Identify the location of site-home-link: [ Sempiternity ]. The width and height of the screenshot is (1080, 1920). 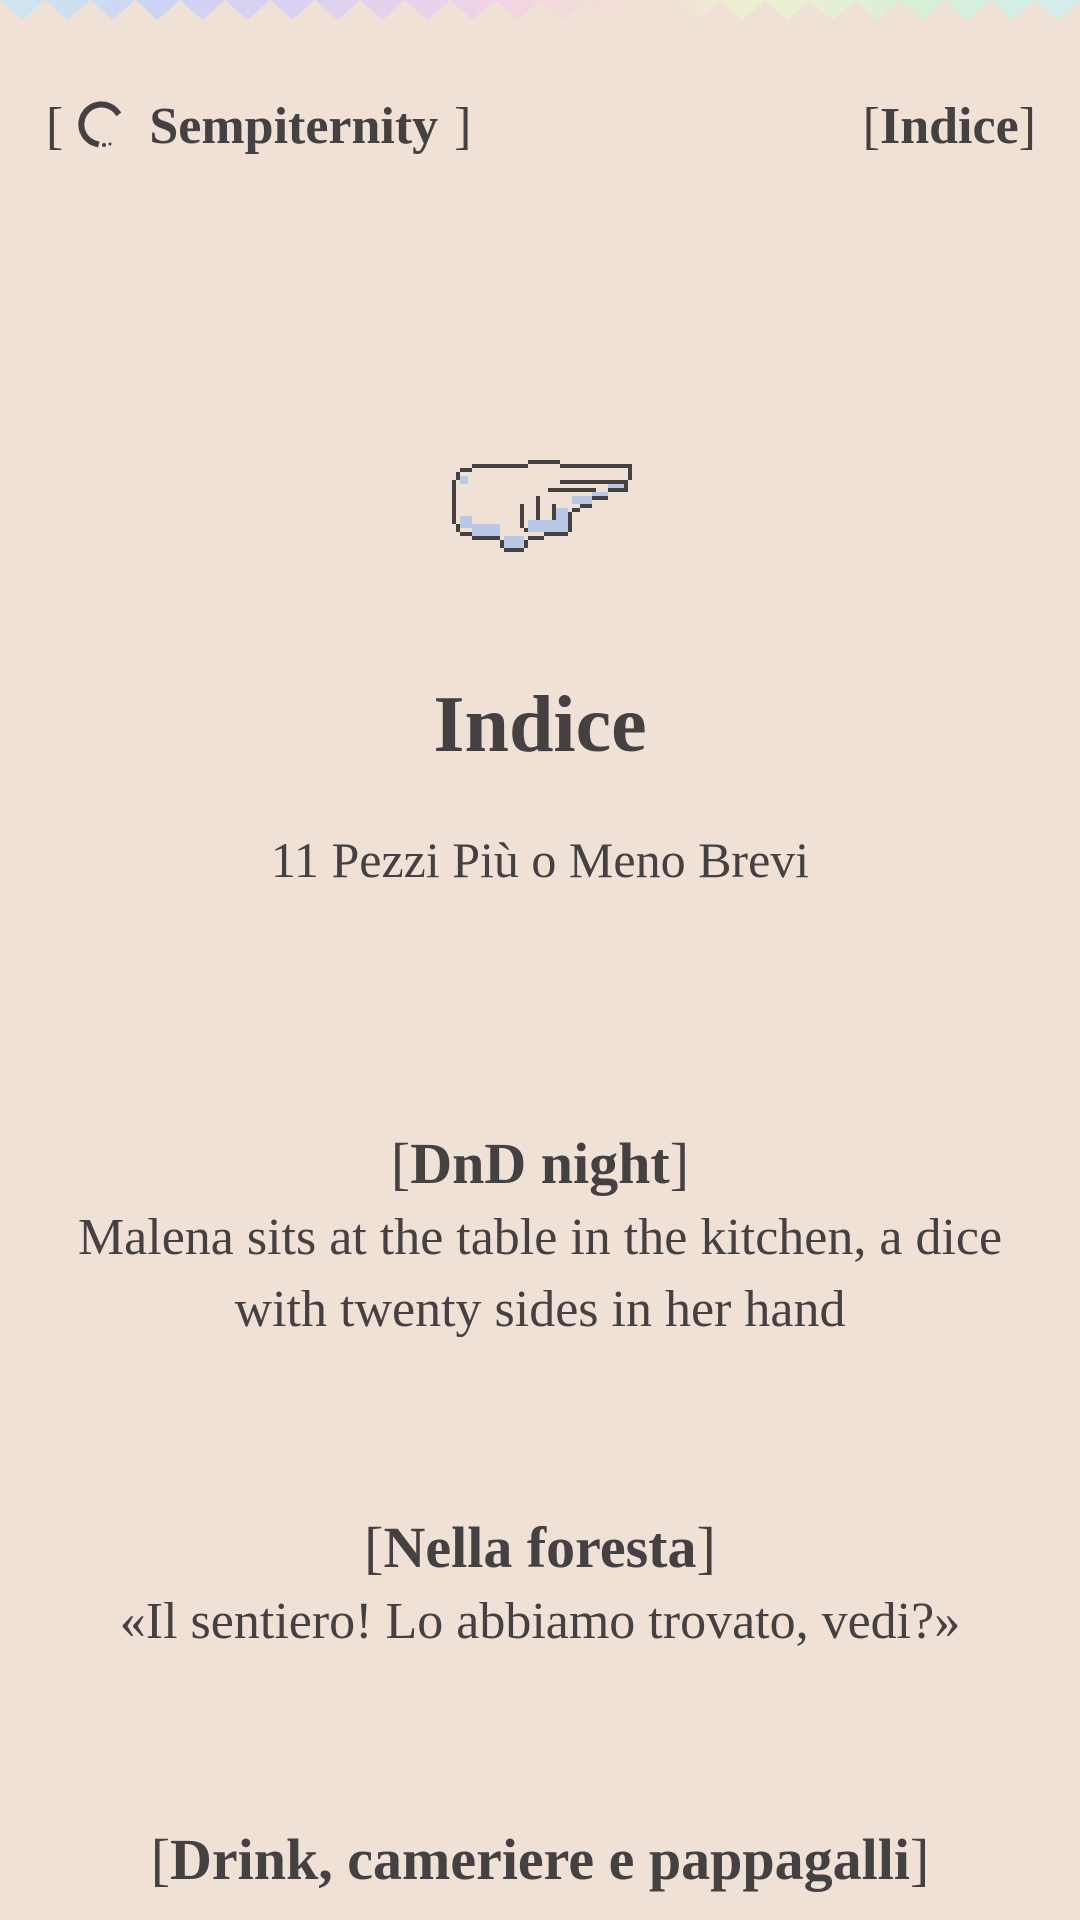
(259, 127).